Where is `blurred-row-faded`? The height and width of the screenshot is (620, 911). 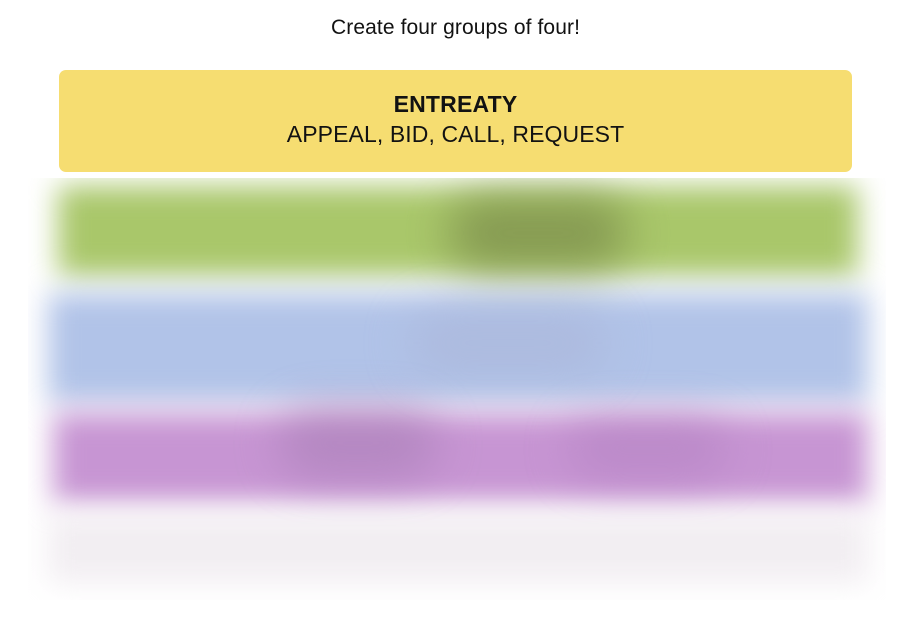
blurred-row-faded is located at coordinates (458, 548).